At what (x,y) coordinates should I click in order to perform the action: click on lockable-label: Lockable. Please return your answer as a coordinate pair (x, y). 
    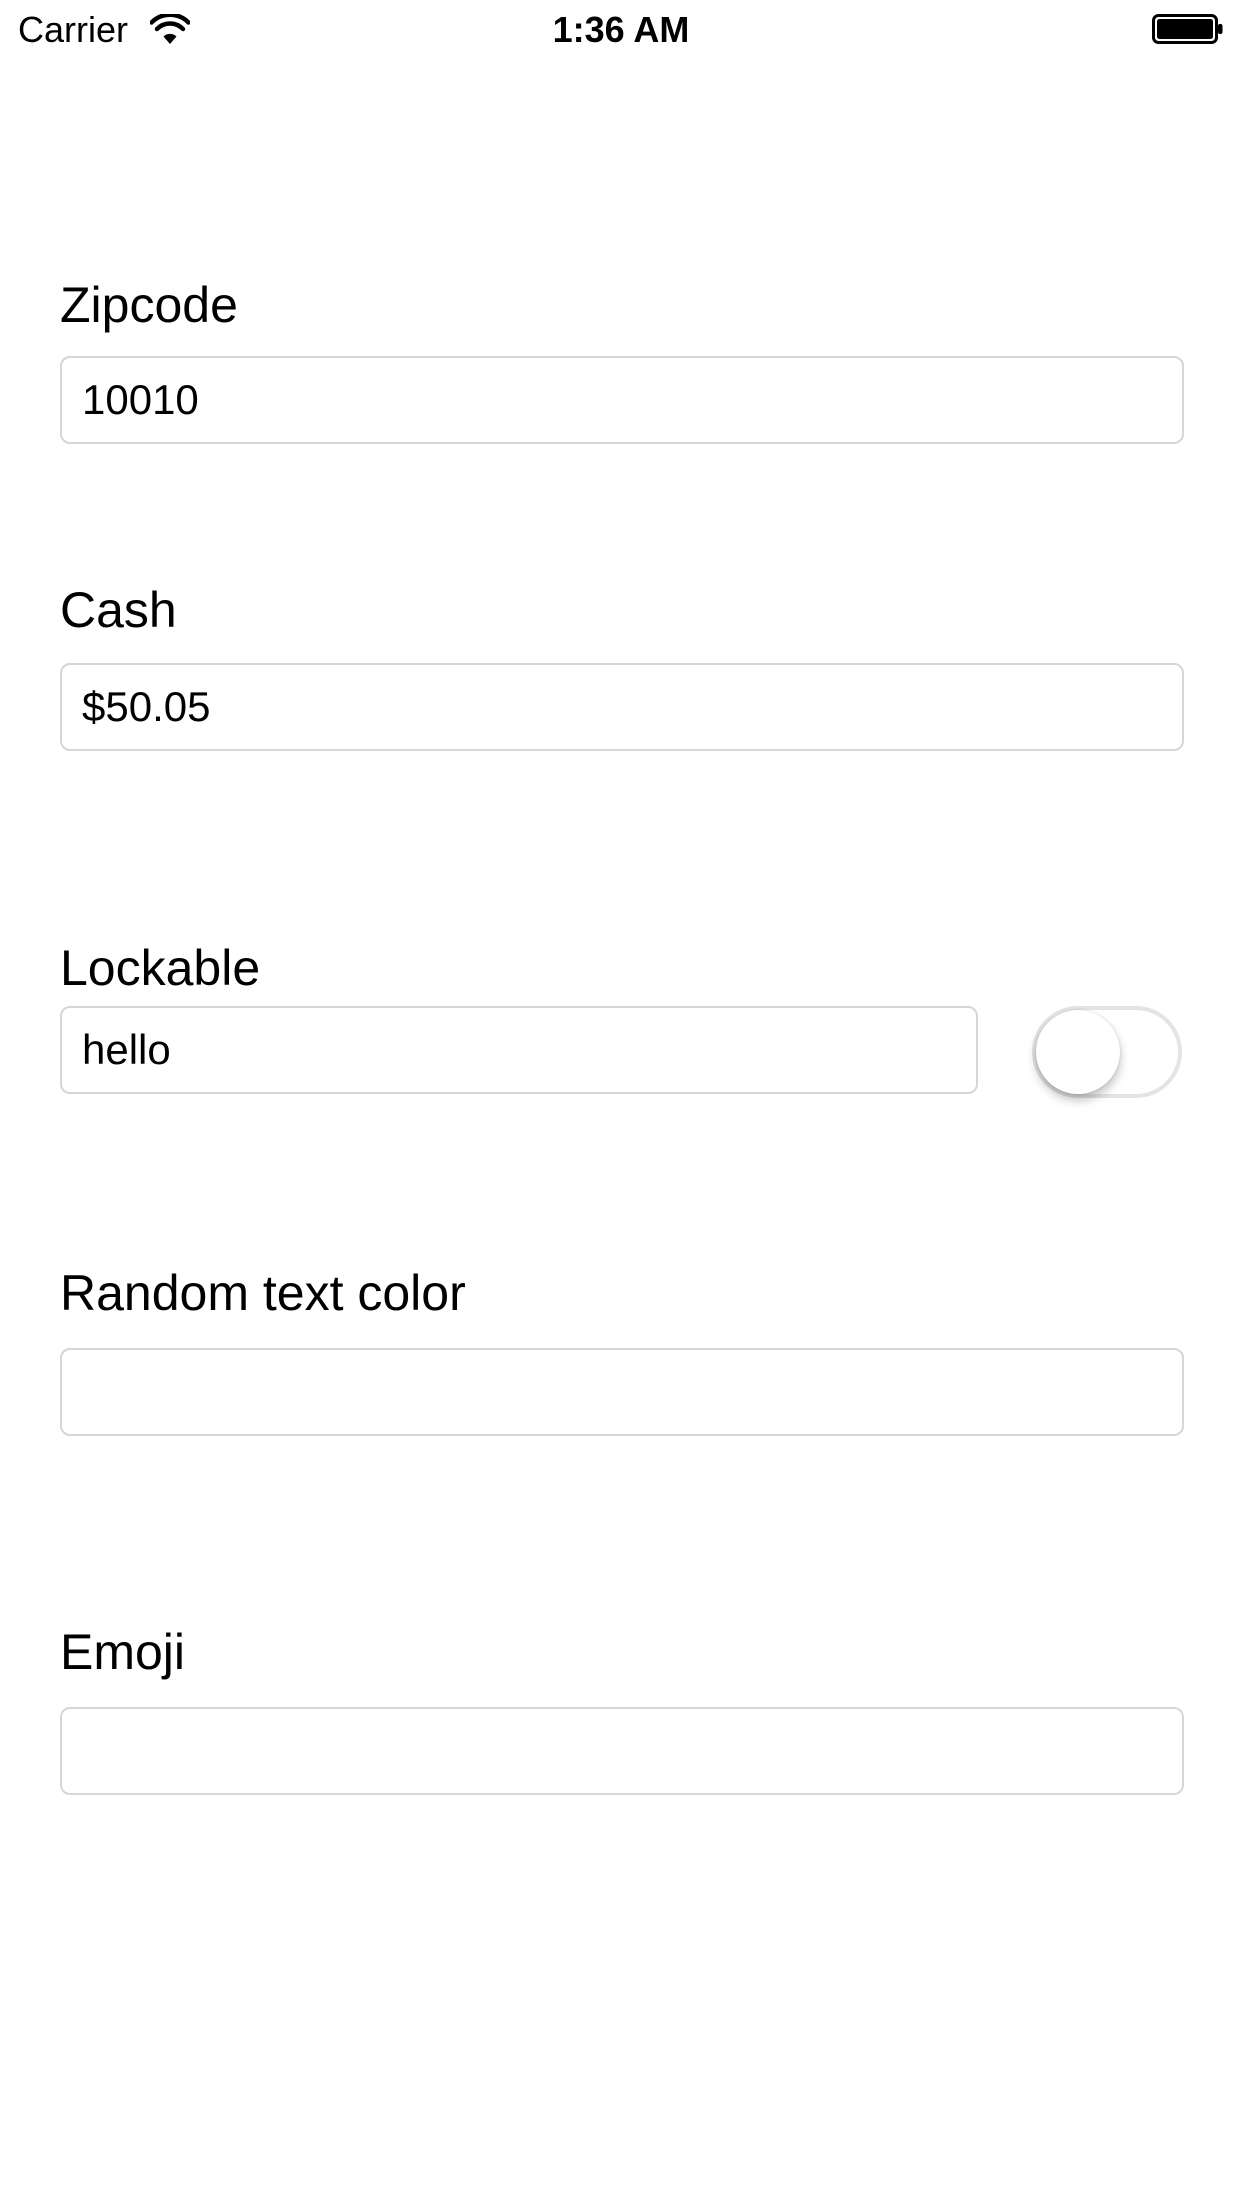
    Looking at the image, I should click on (160, 968).